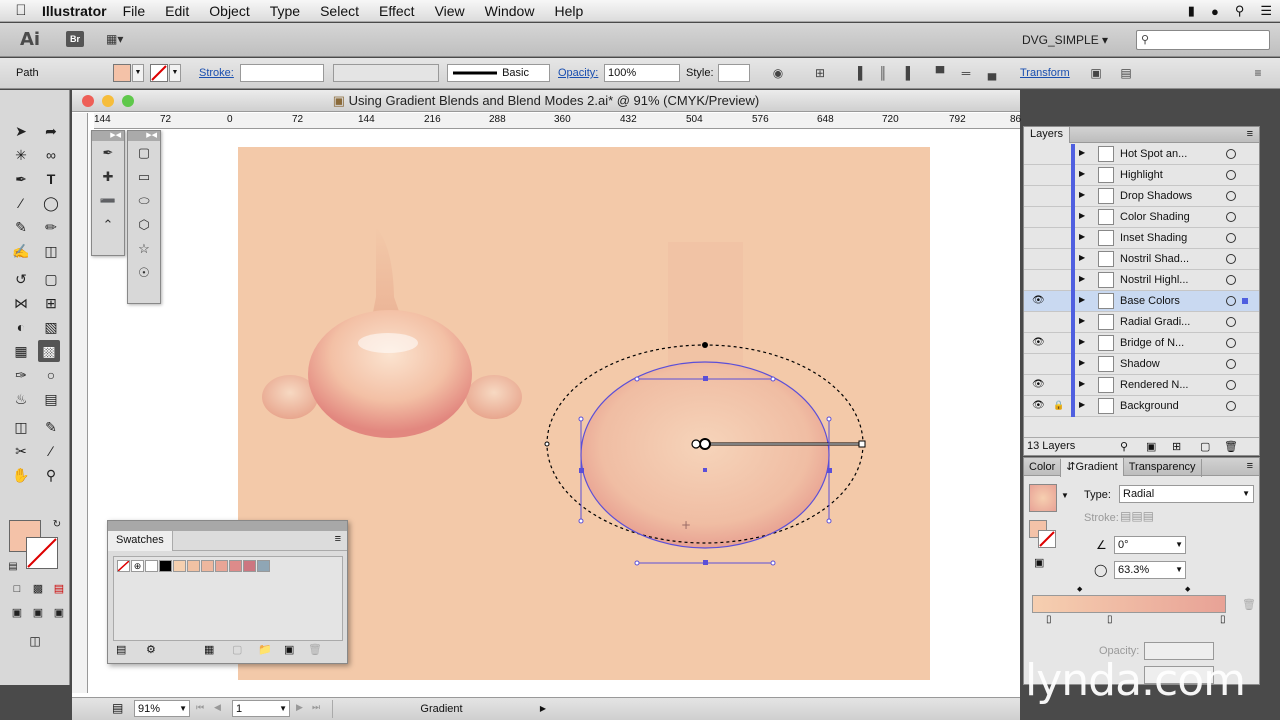 Image resolution: width=1280 pixels, height=720 pixels. I want to click on layer-name: Background, so click(1170, 406).